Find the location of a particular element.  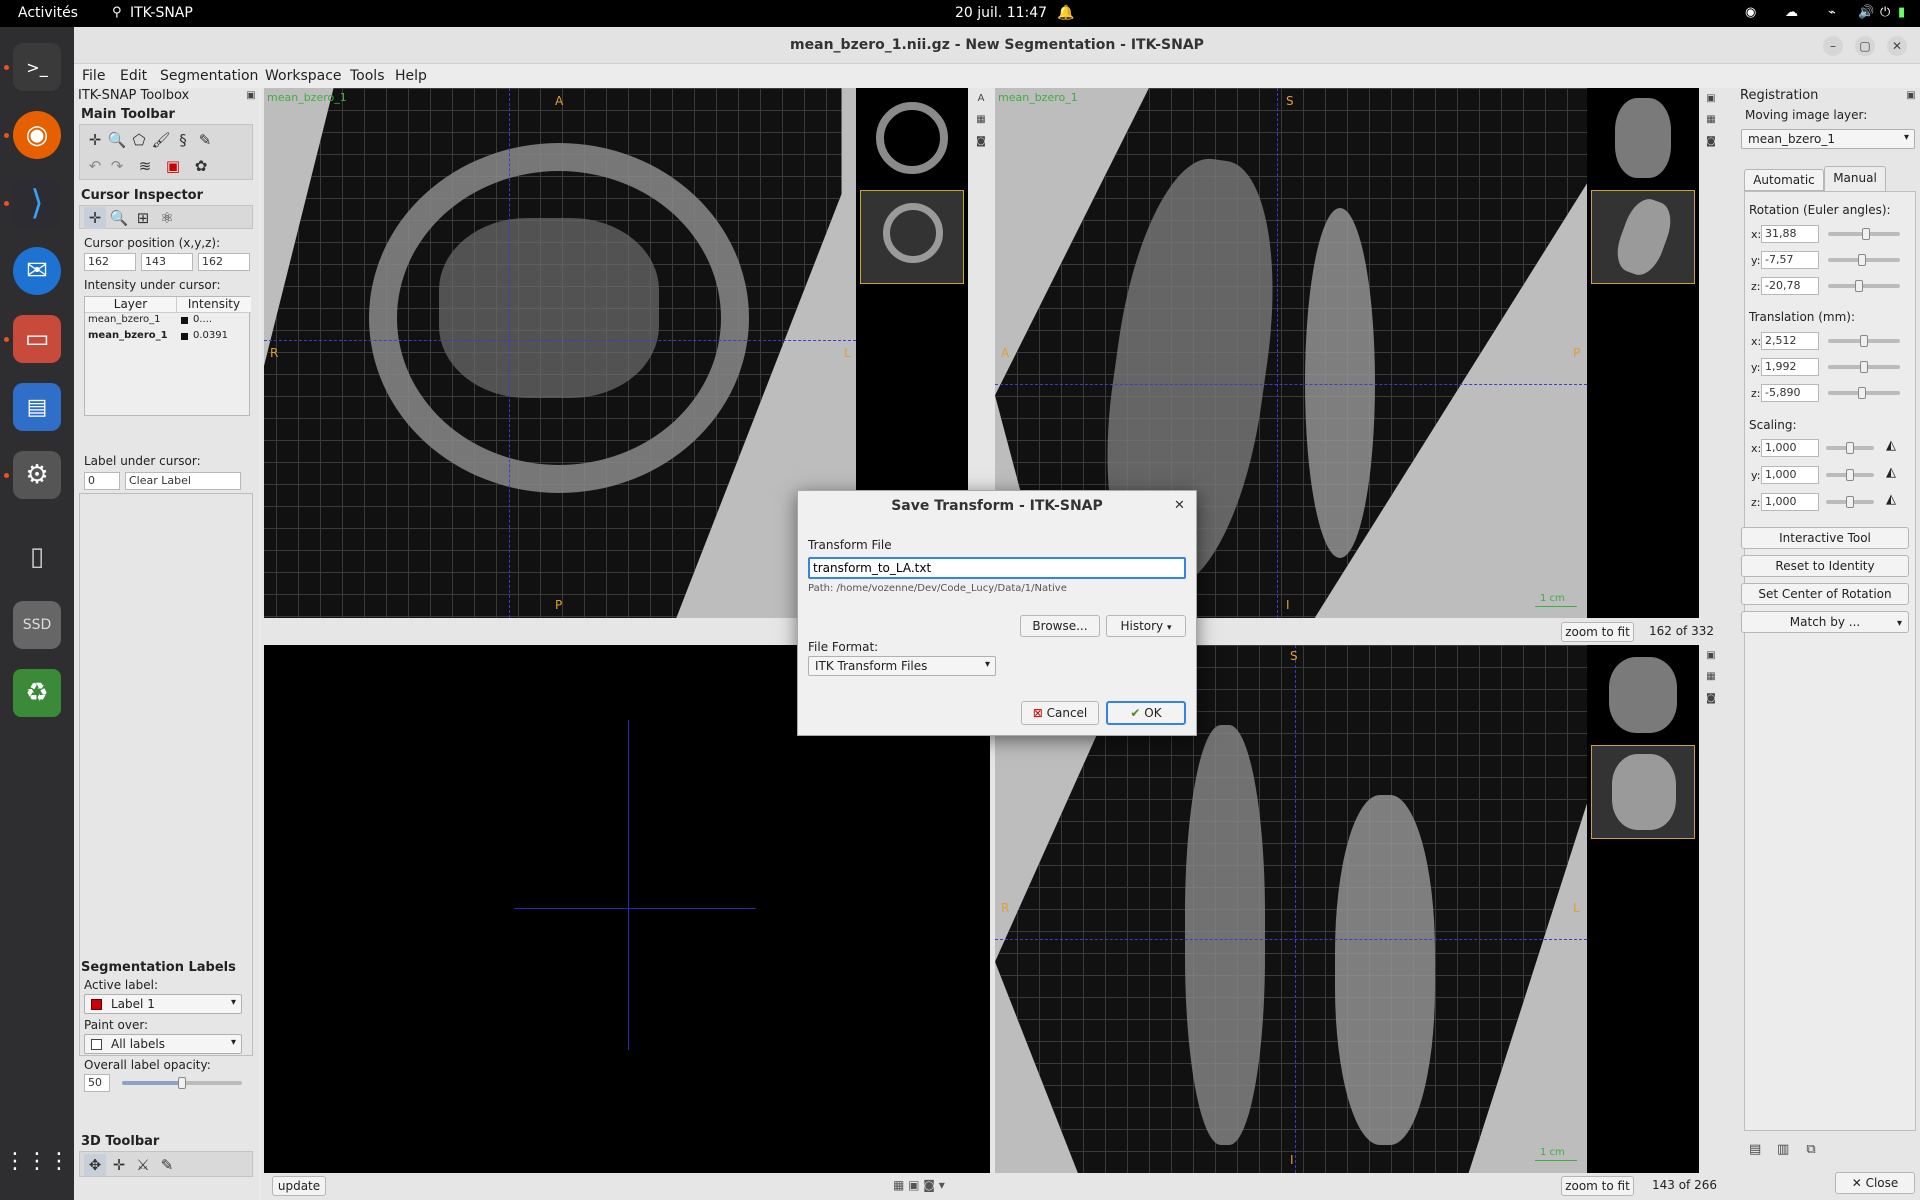

undo-icon: ↶ is located at coordinates (95, 166).